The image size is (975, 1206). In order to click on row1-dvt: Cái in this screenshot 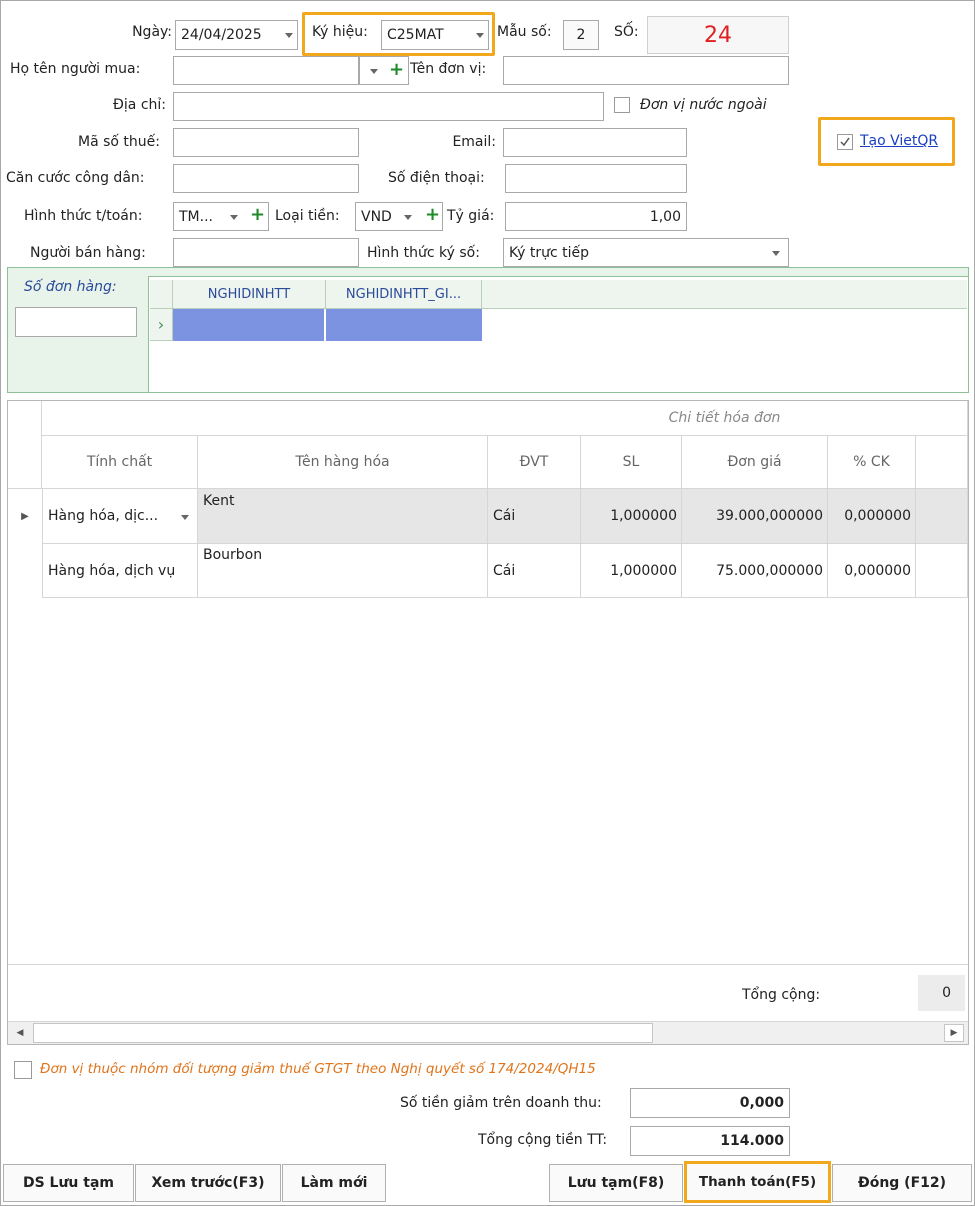, I will do `click(534, 516)`.